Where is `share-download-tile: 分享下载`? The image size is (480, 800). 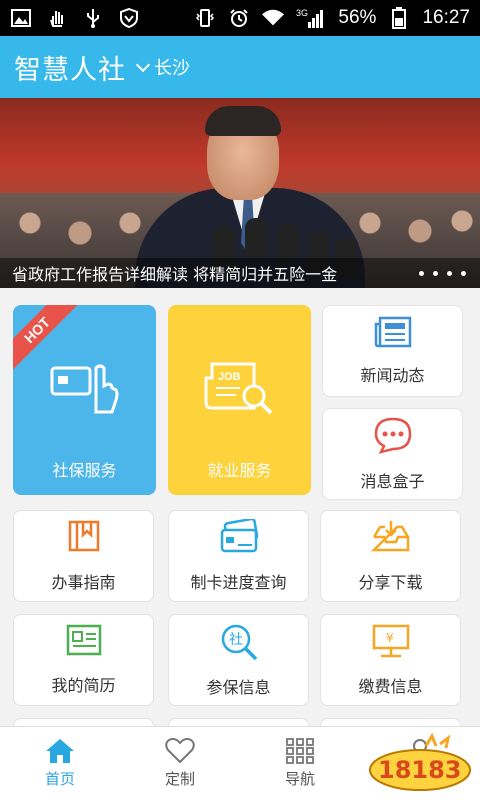 share-download-tile: 分享下载 is located at coordinates (390, 556).